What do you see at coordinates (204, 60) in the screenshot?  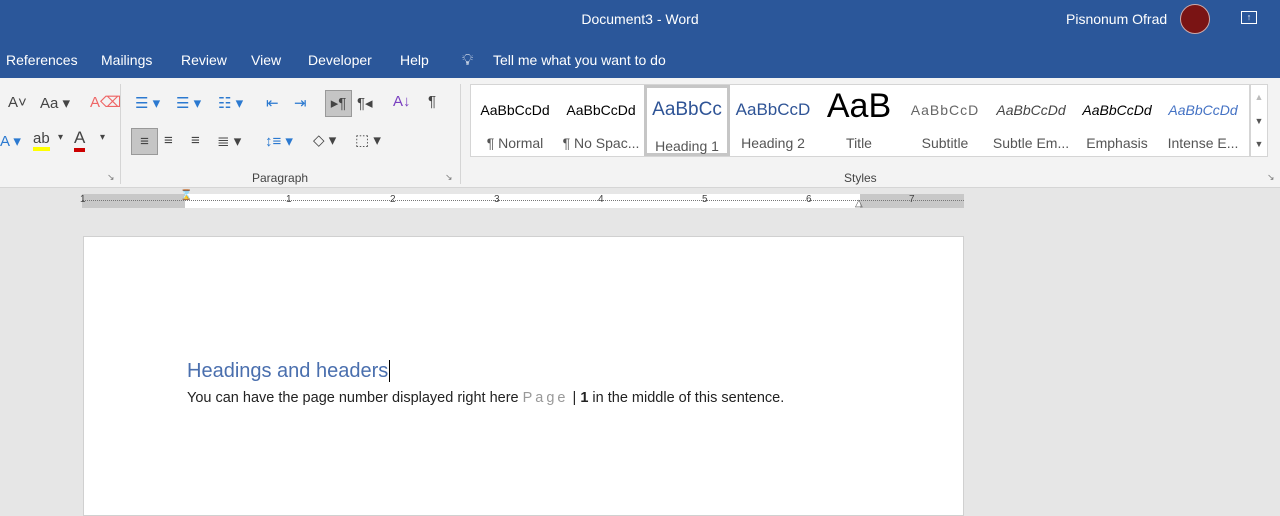 I see `tab-review: Review` at bounding box center [204, 60].